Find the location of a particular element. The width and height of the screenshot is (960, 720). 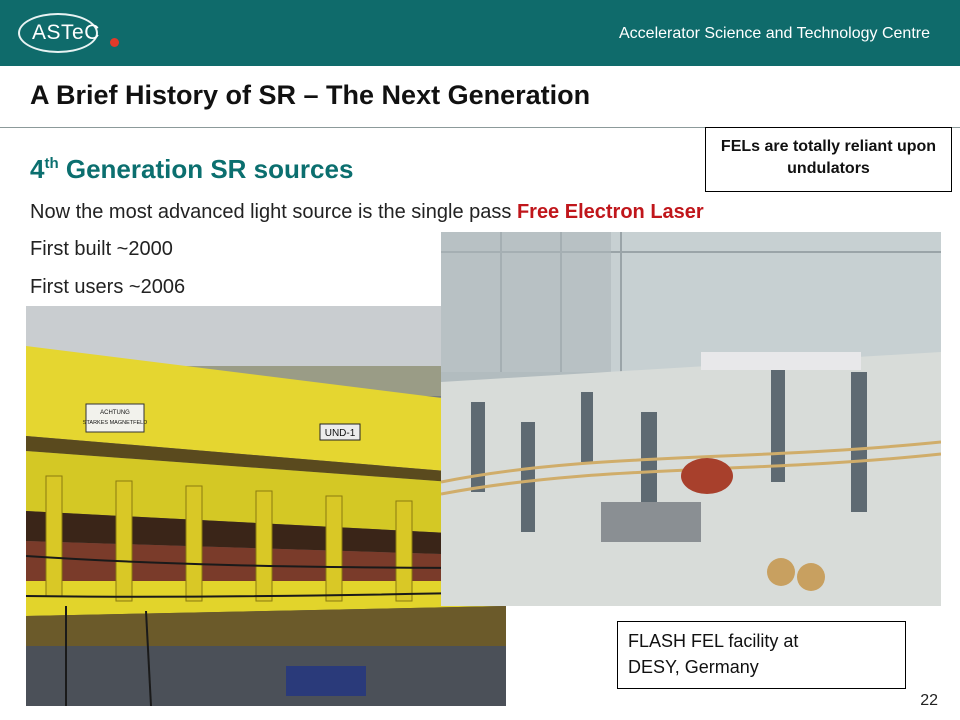

fel-note-box: FELs are totally reliant upon undulators is located at coordinates (828, 159).